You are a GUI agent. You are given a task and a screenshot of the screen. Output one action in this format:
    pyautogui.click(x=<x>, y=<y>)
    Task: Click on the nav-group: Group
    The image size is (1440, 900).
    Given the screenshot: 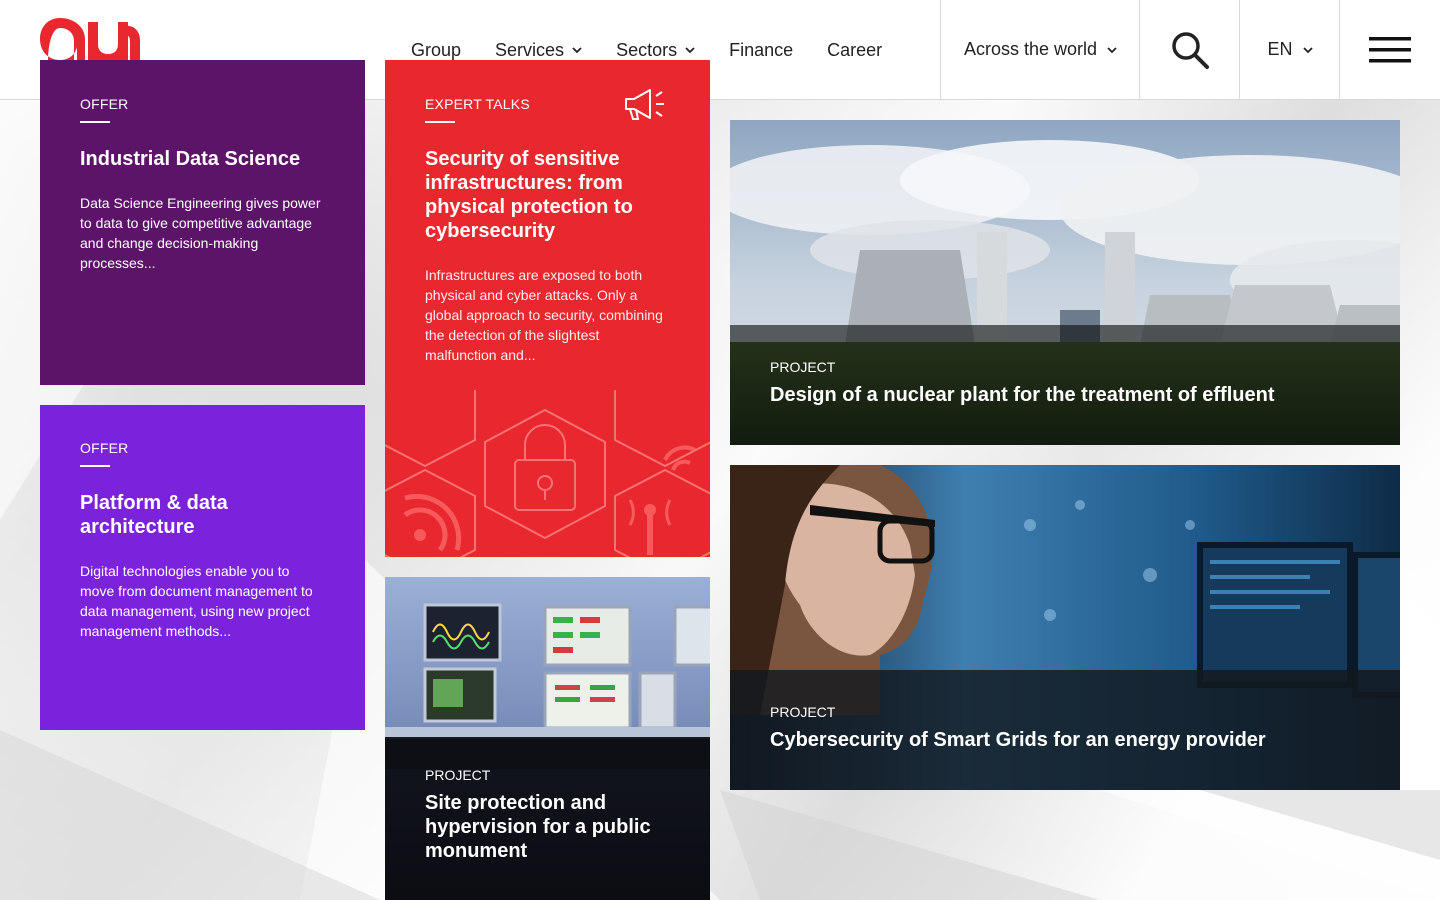 What is the action you would take?
    pyautogui.click(x=436, y=50)
    